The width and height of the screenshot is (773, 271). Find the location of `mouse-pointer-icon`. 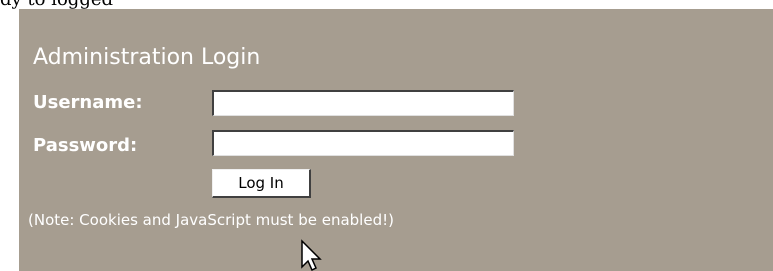

mouse-pointer-icon is located at coordinates (311, 255).